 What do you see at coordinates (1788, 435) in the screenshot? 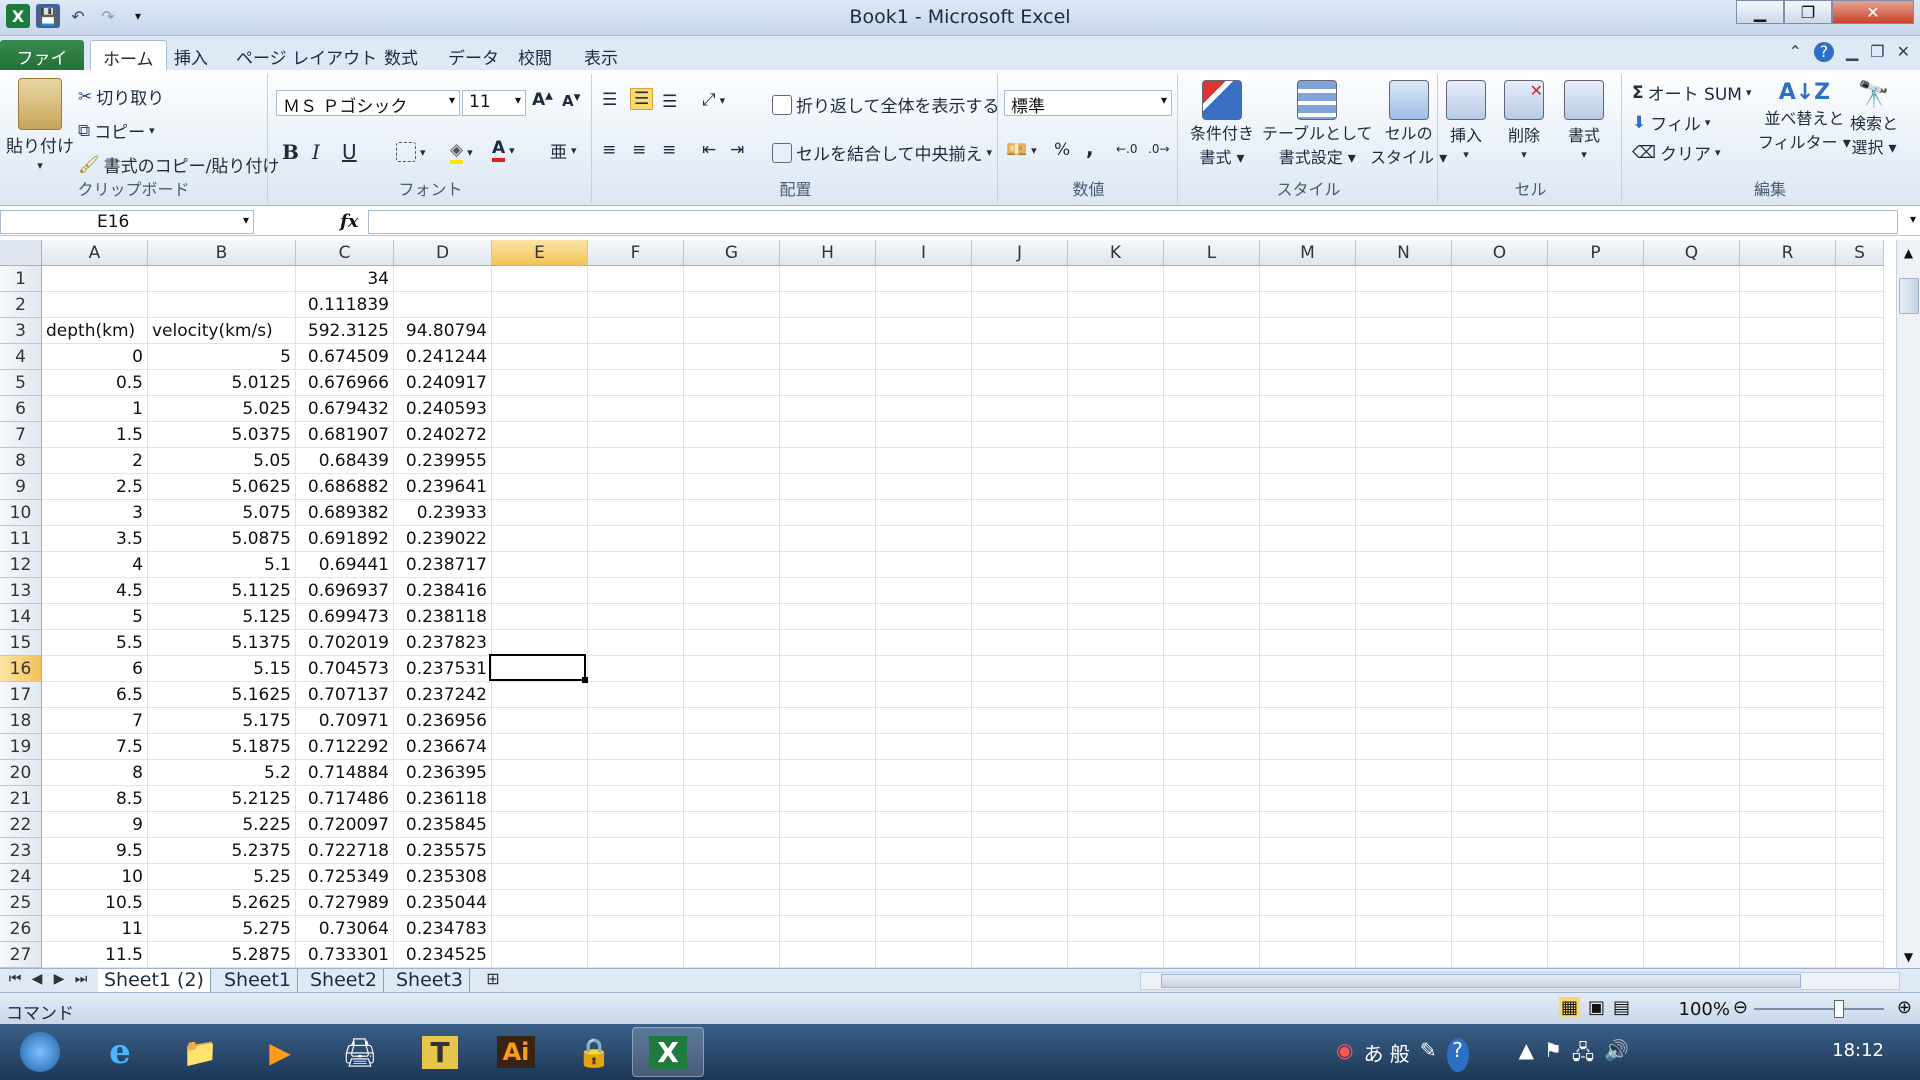
I see `cell-r7` at bounding box center [1788, 435].